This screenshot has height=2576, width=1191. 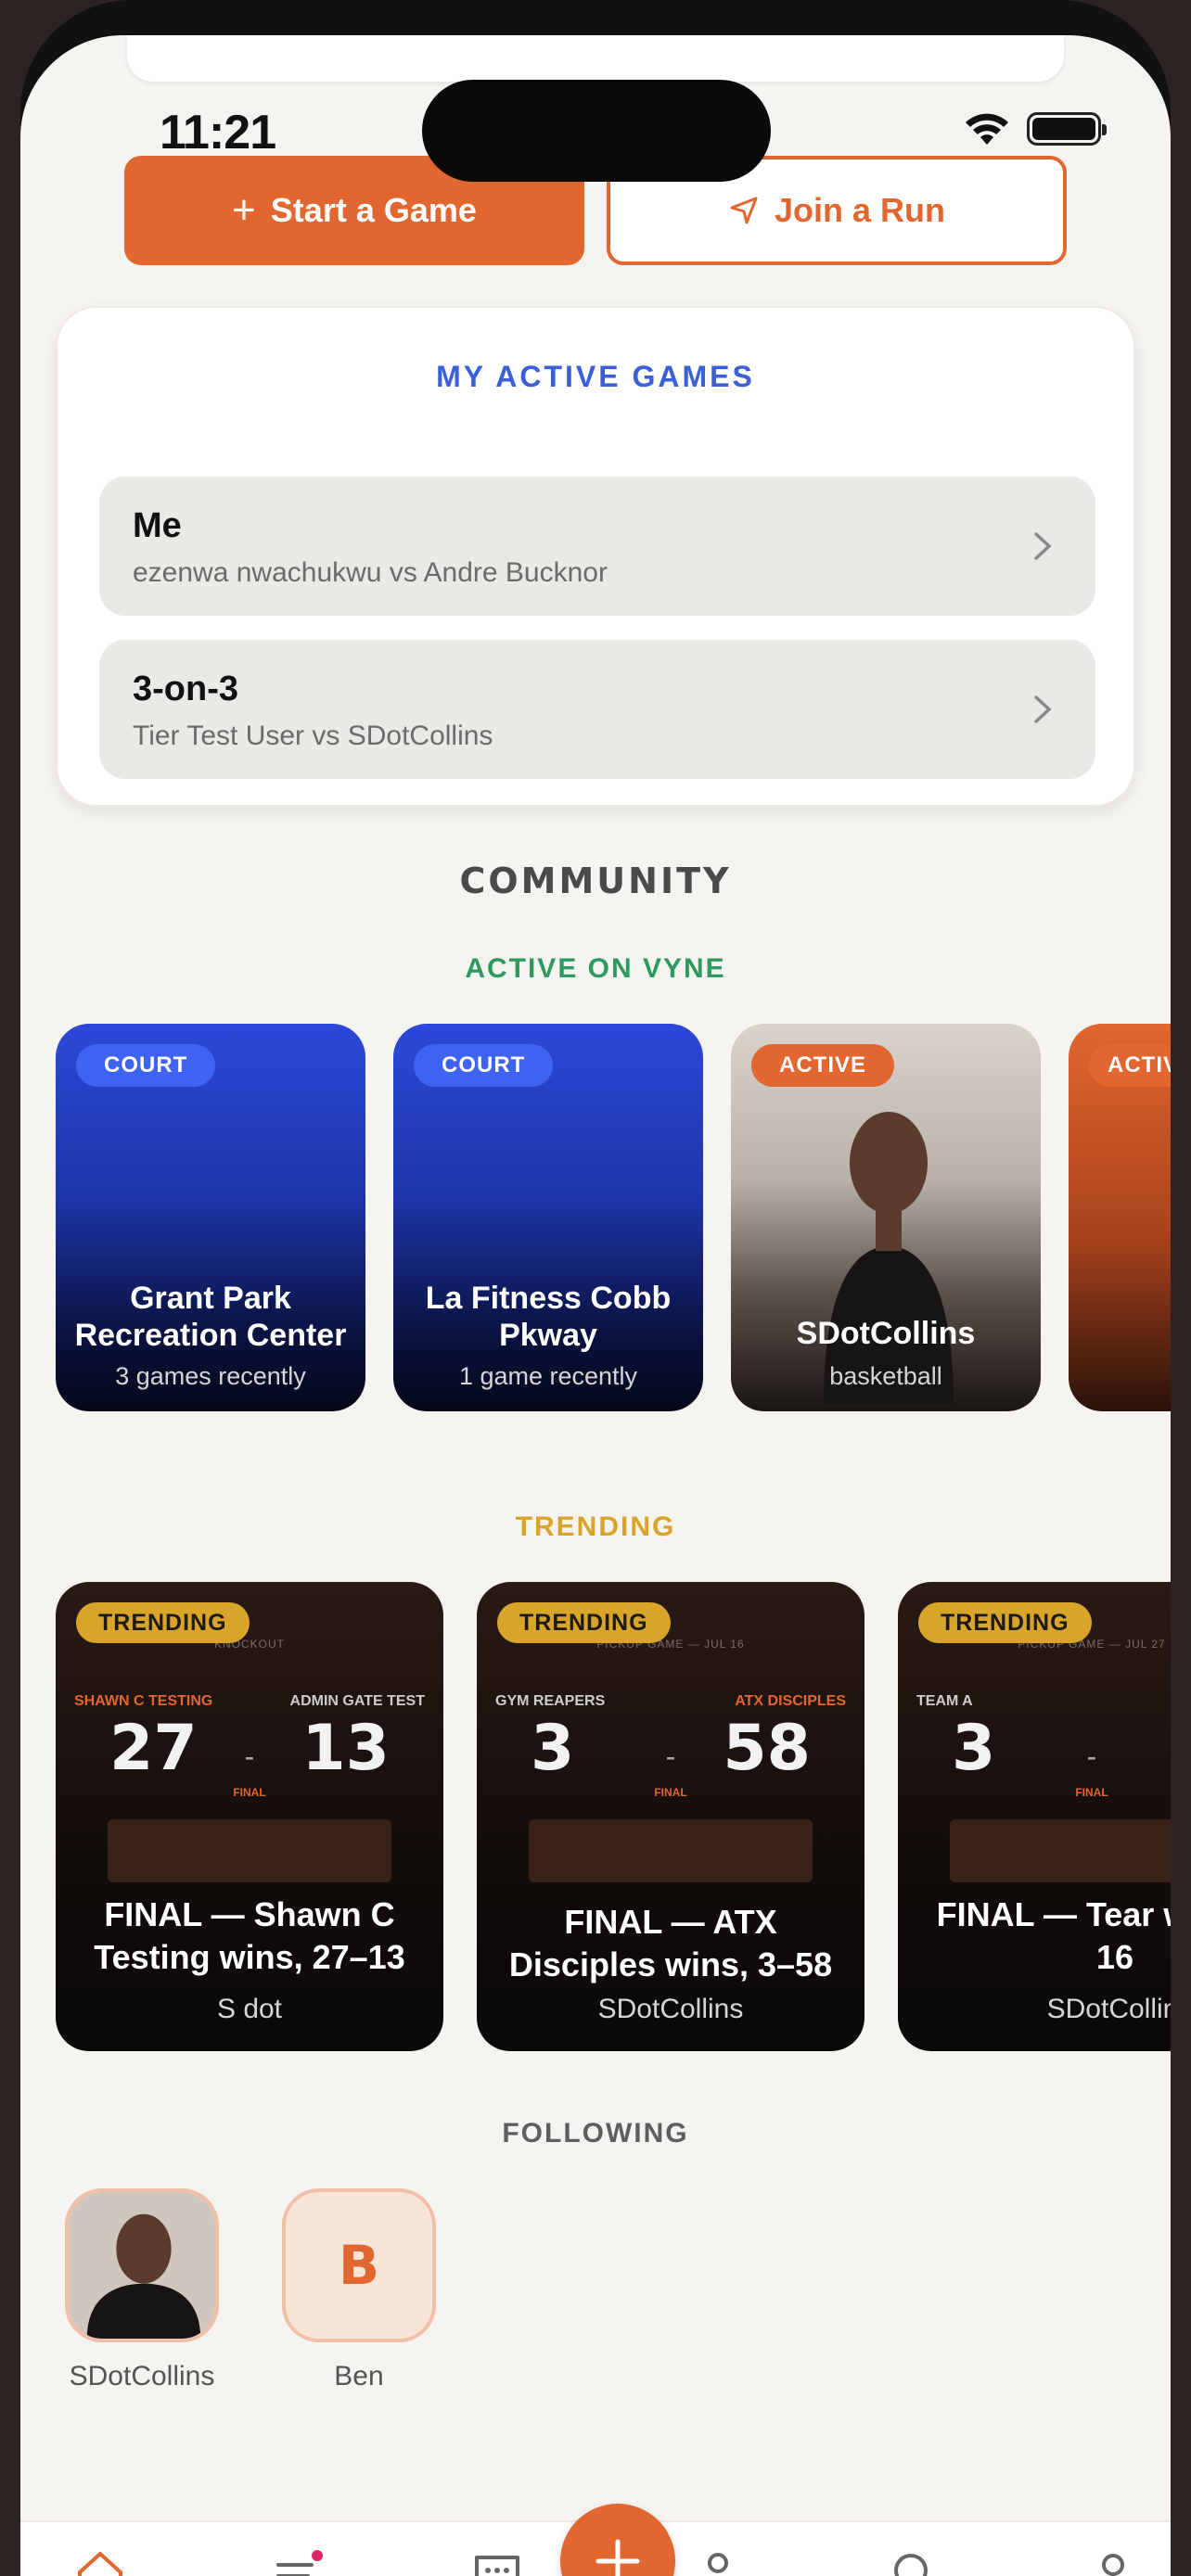 What do you see at coordinates (1113, 2561) in the screenshot?
I see `profile-icon` at bounding box center [1113, 2561].